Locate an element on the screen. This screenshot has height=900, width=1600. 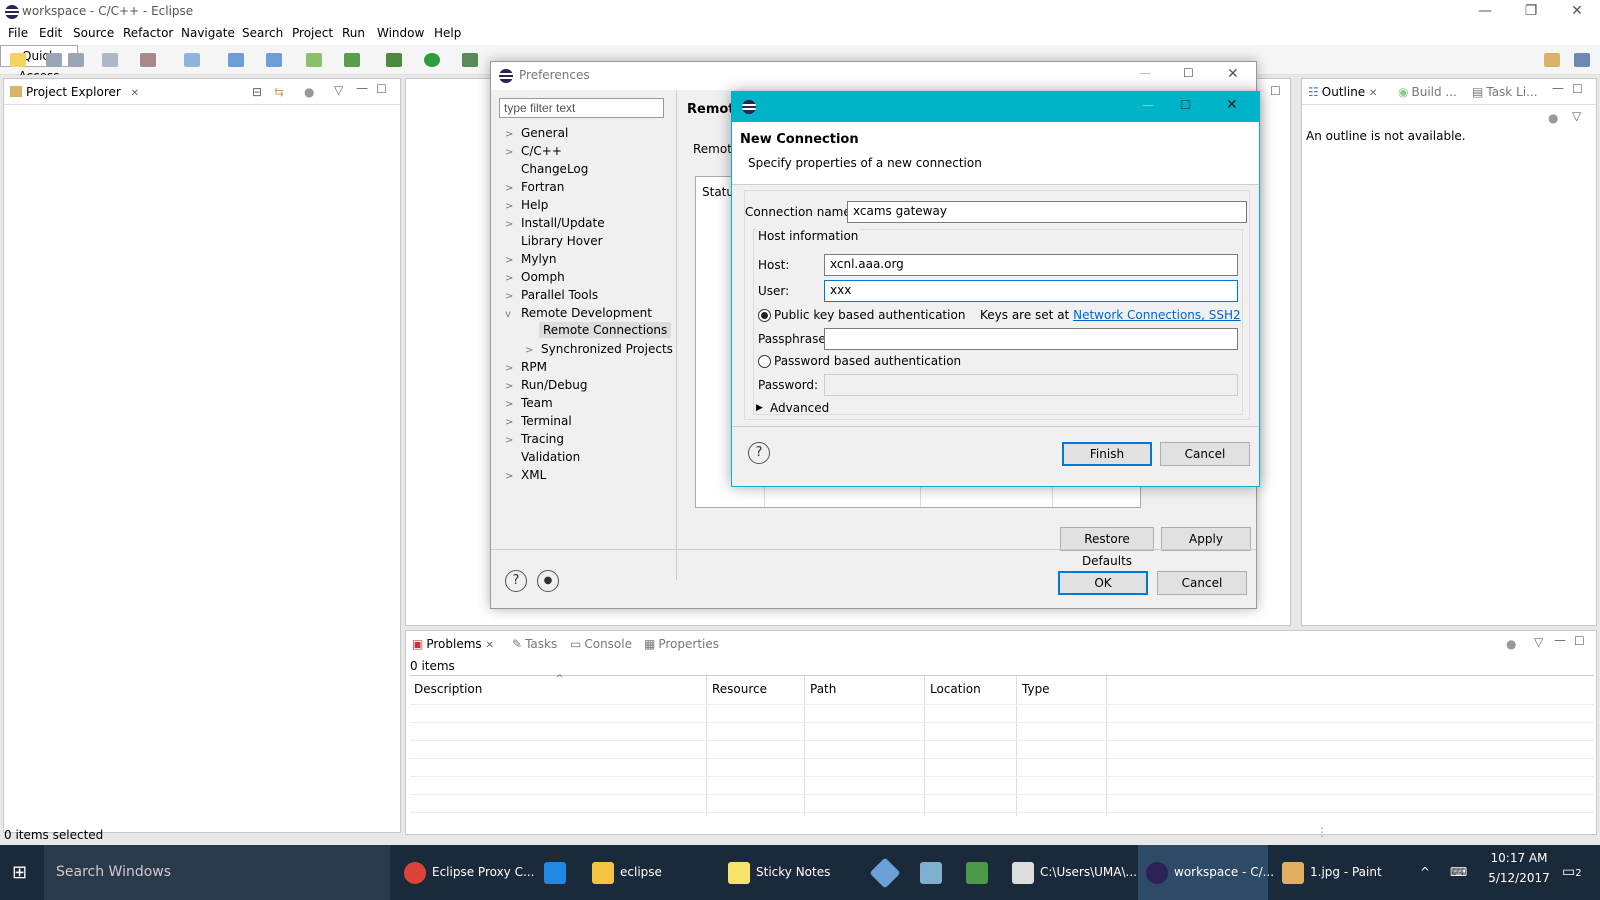
tree-install-update: > Install/Update is located at coordinates (555, 223).